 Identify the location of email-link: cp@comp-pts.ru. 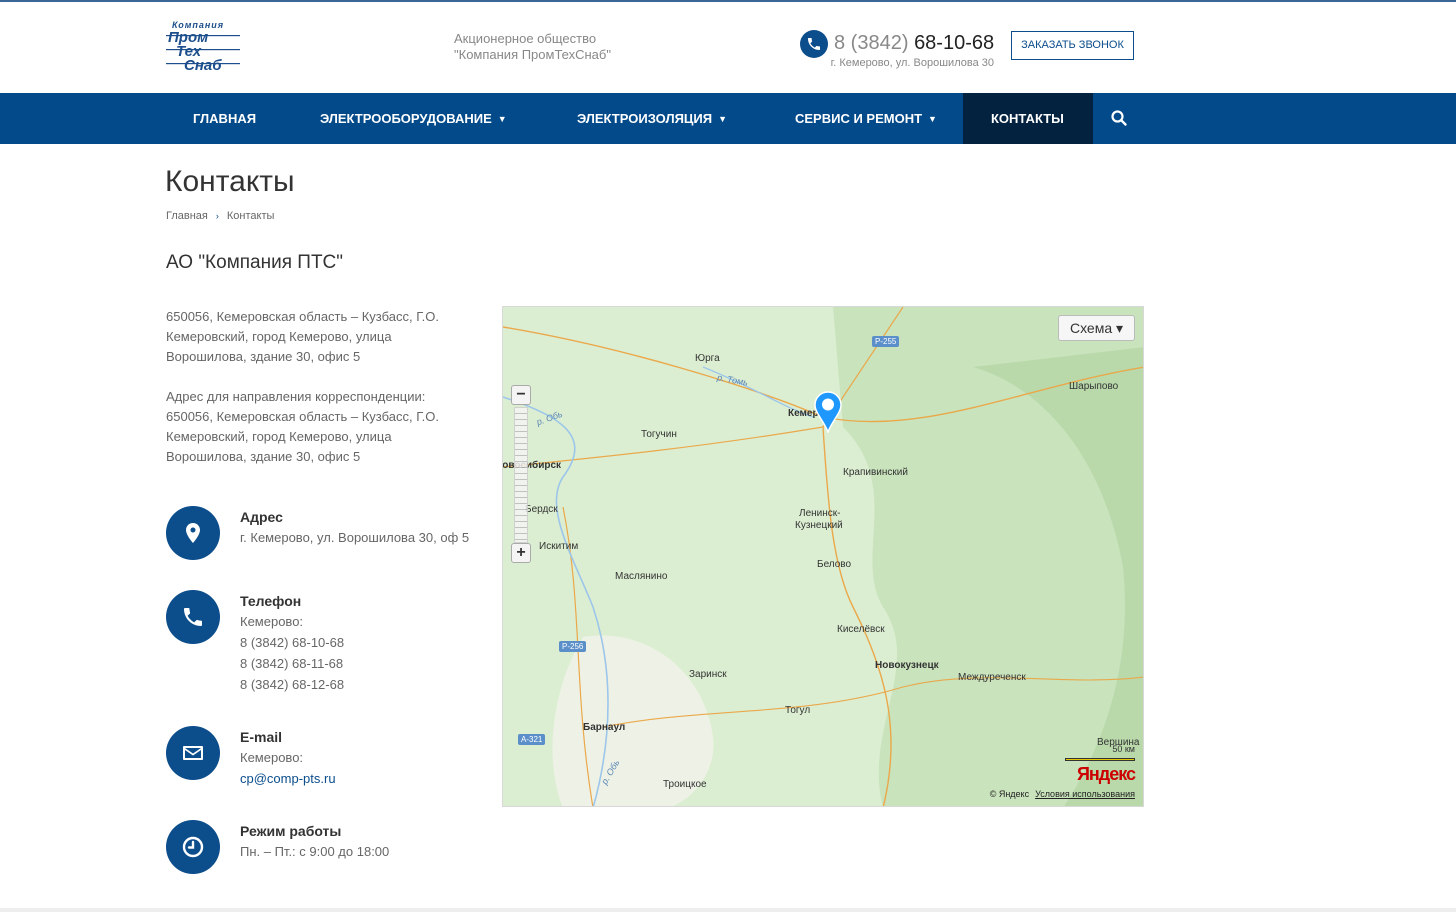
(288, 778).